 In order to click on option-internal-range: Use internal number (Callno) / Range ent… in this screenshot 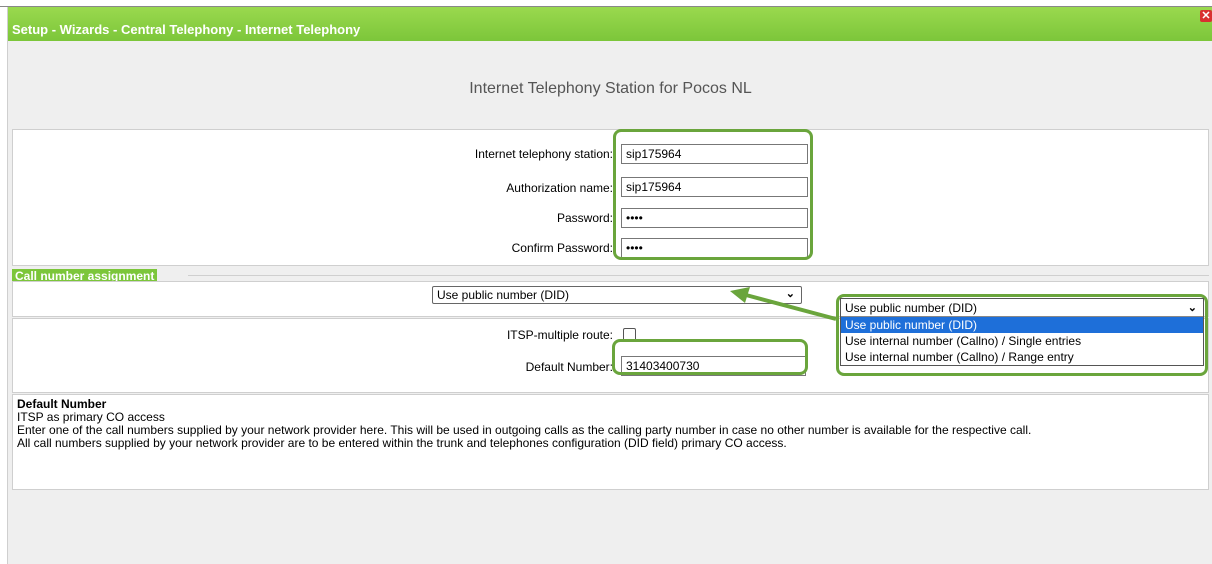, I will do `click(1022, 357)`.